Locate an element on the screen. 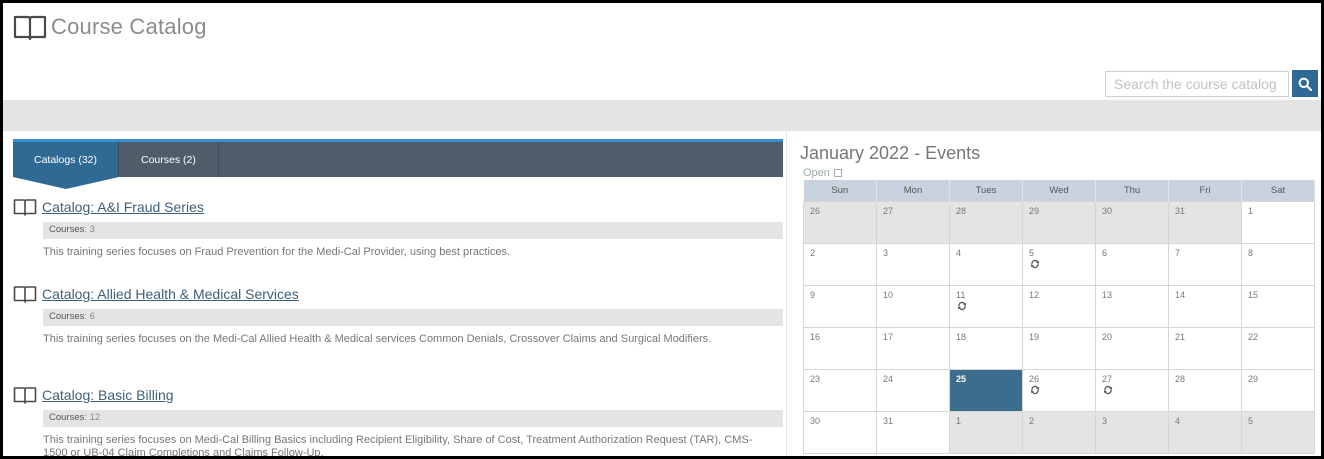 The image size is (1324, 459). calendar-day: 7 is located at coordinates (1205, 264).